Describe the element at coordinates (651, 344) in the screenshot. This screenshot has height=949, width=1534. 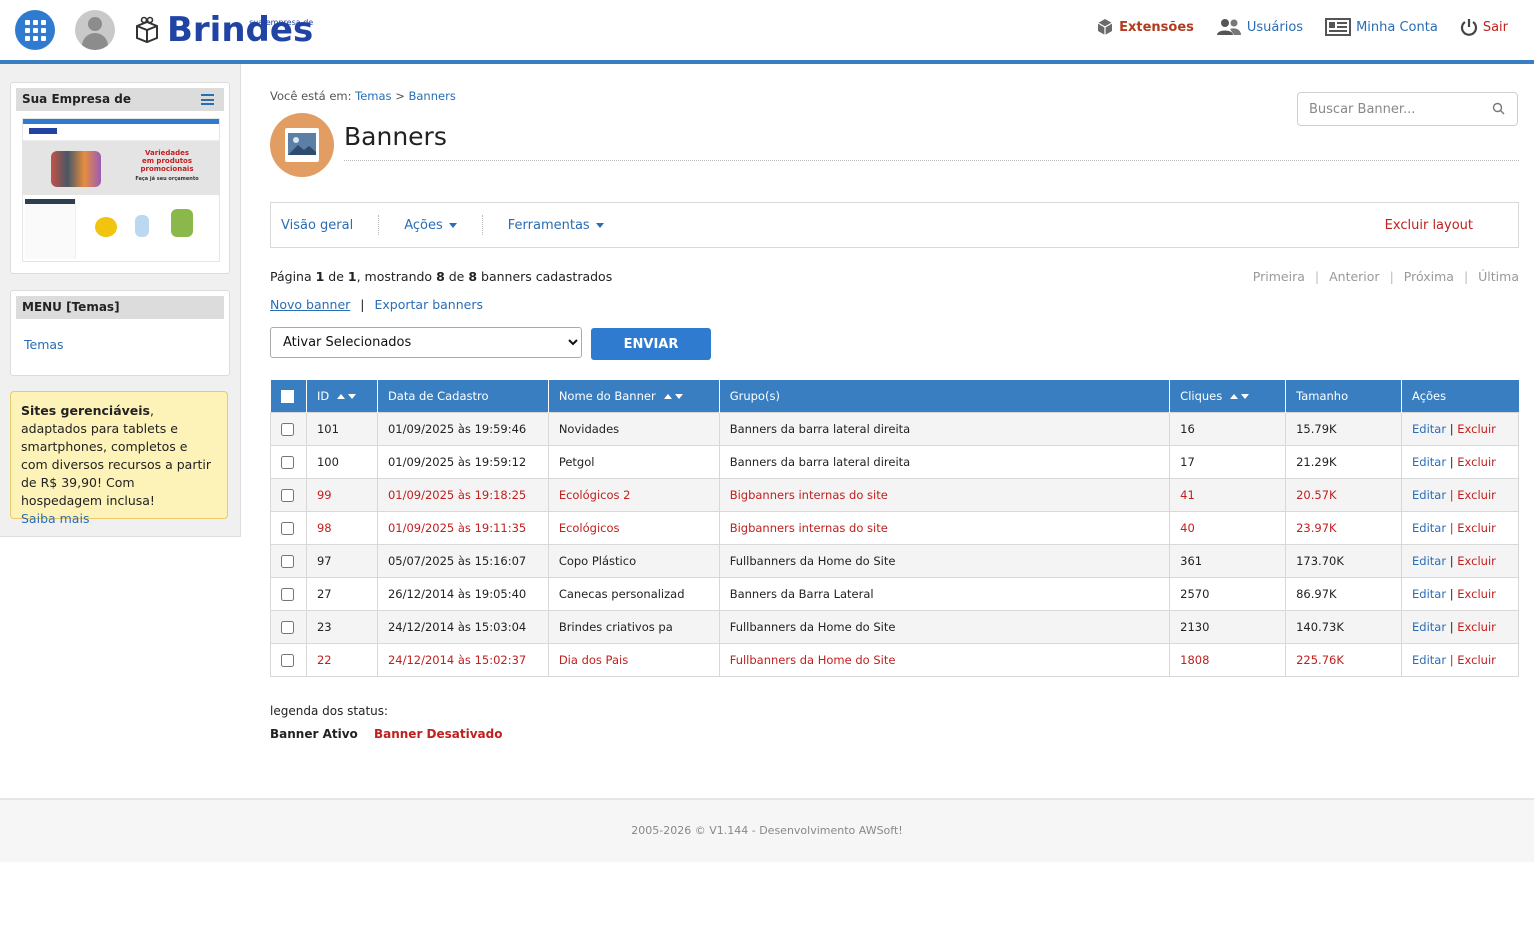
I see `send-button: ENVIAR` at that location.